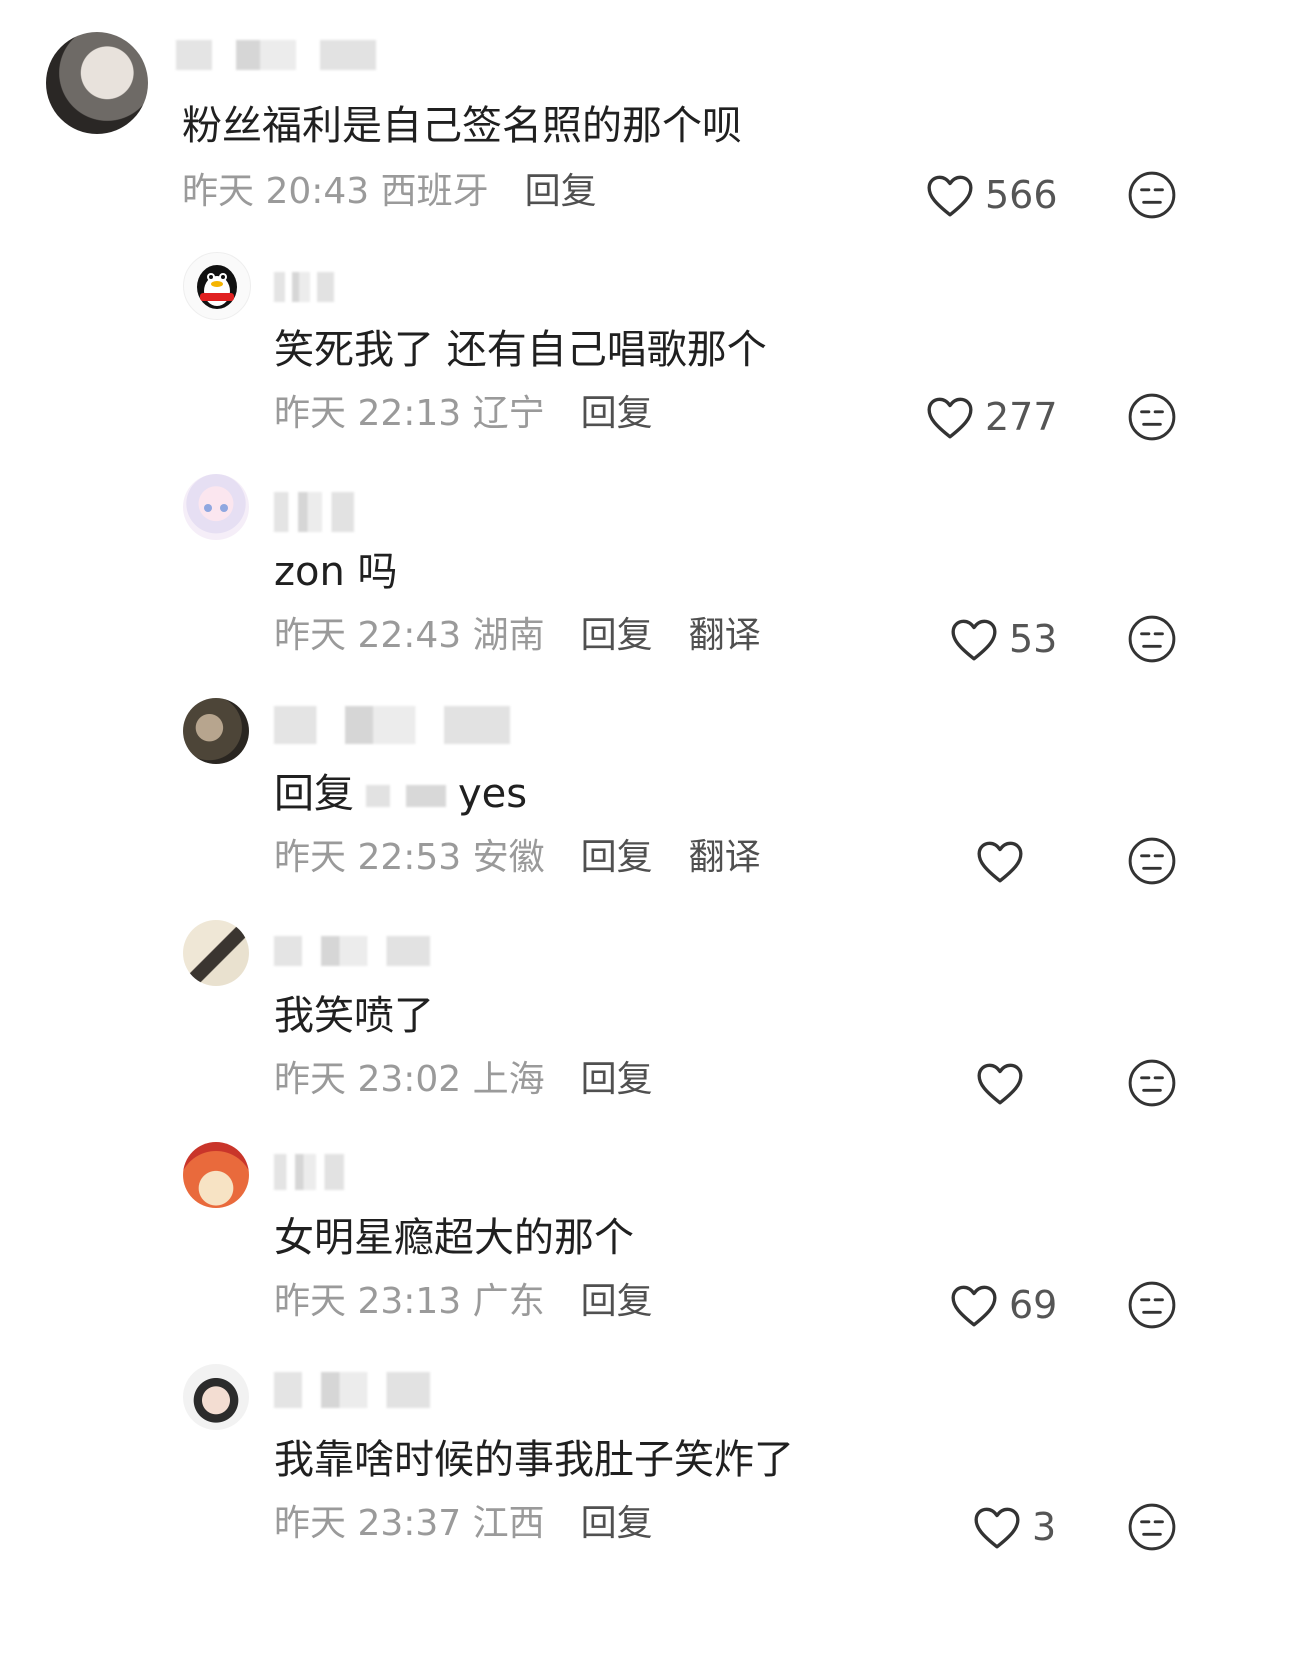  I want to click on timestamp-location: 昨天 23:02 上海, so click(409, 1079).